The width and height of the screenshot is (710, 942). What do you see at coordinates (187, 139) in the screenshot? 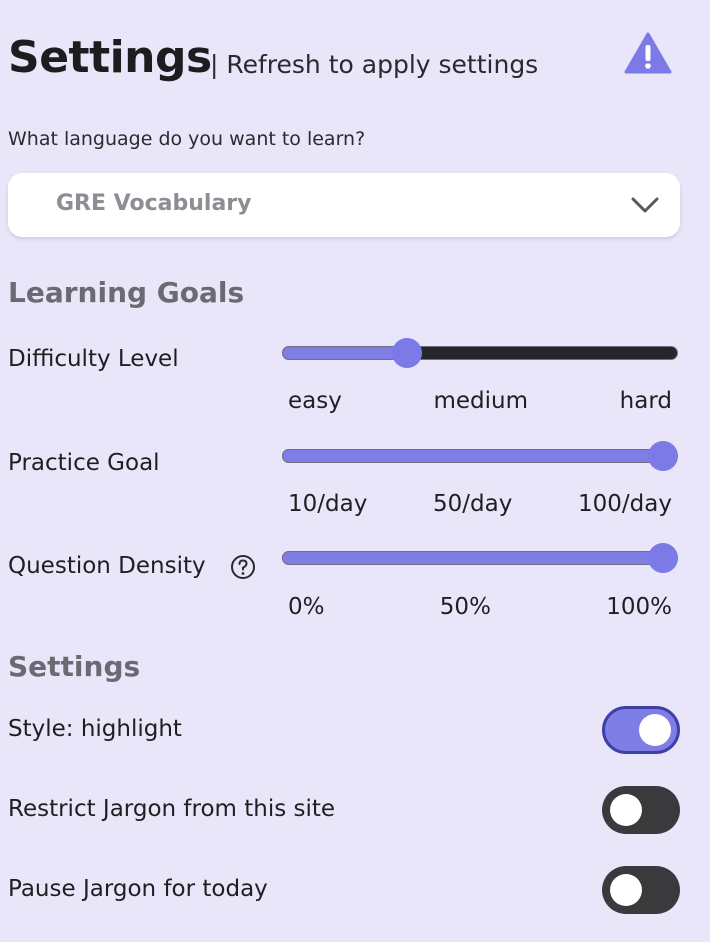
I see `language-question: What language do you want to learn?` at bounding box center [187, 139].